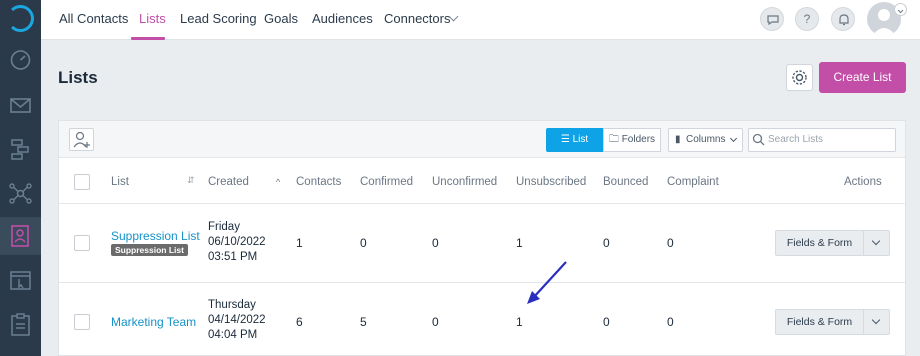 The width and height of the screenshot is (920, 356). I want to click on list-name-link: Suppression List, so click(155, 236).